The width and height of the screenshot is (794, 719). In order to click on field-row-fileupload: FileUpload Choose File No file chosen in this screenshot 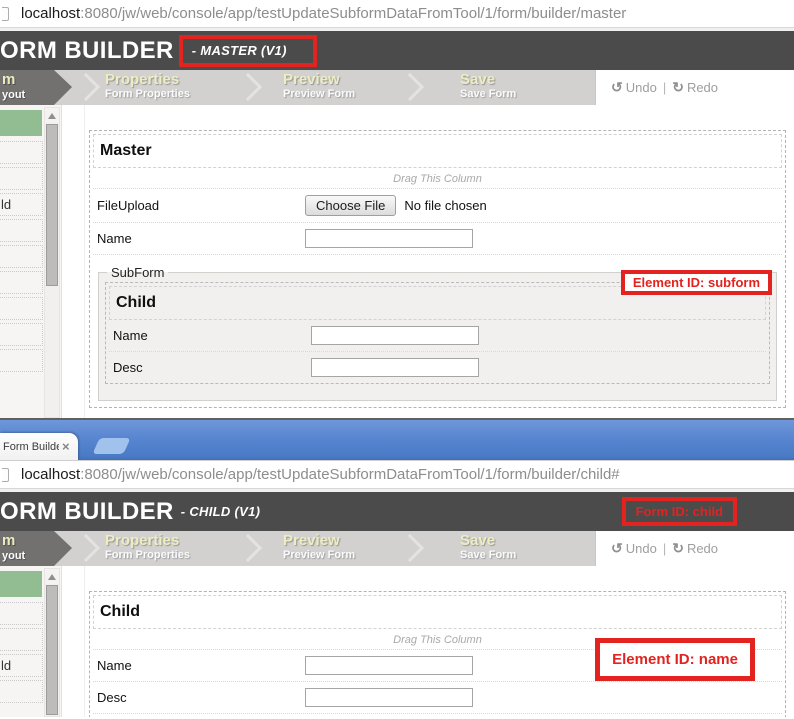, I will do `click(437, 206)`.